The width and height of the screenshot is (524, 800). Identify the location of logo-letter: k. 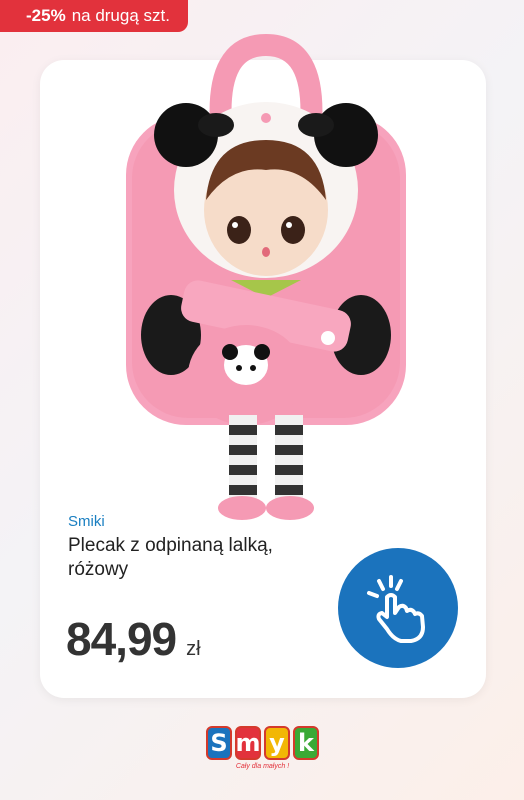
(306, 743).